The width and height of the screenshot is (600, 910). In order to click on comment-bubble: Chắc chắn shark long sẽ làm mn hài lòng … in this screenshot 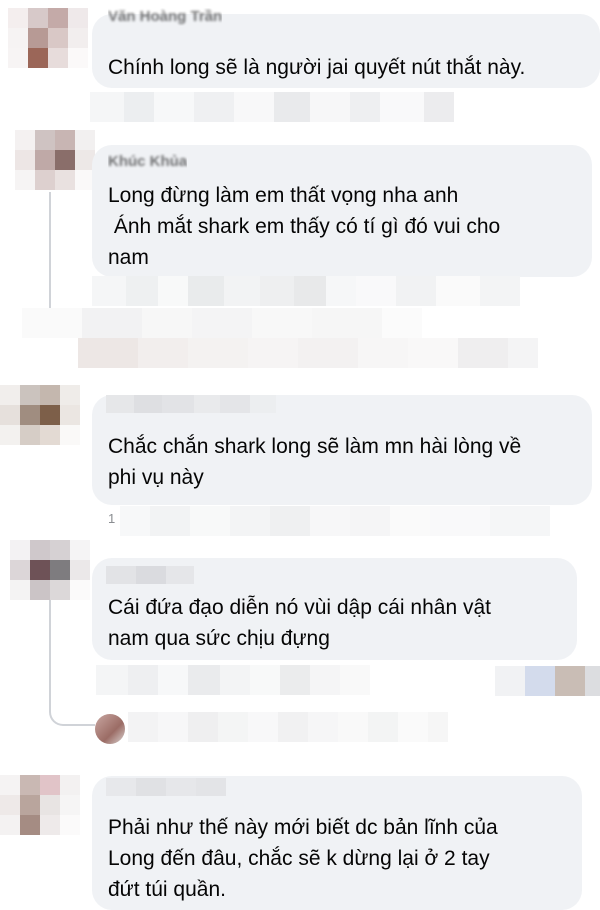, I will do `click(342, 450)`.